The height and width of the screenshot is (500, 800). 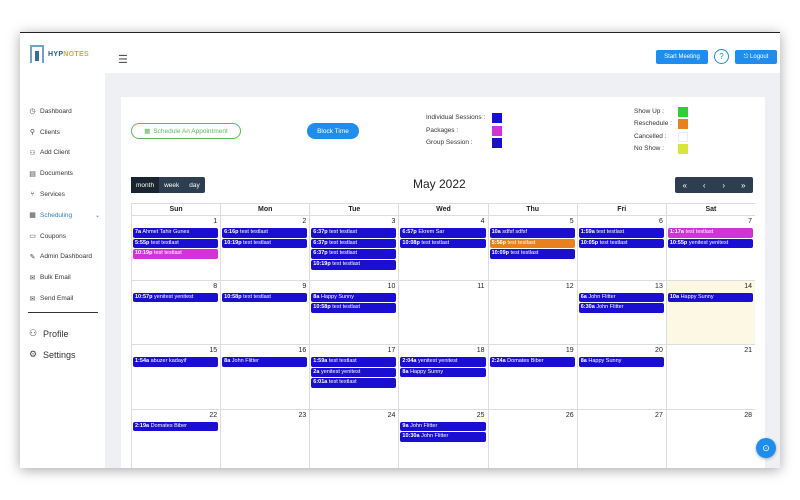 I want to click on day-number: 17, so click(x=392, y=350).